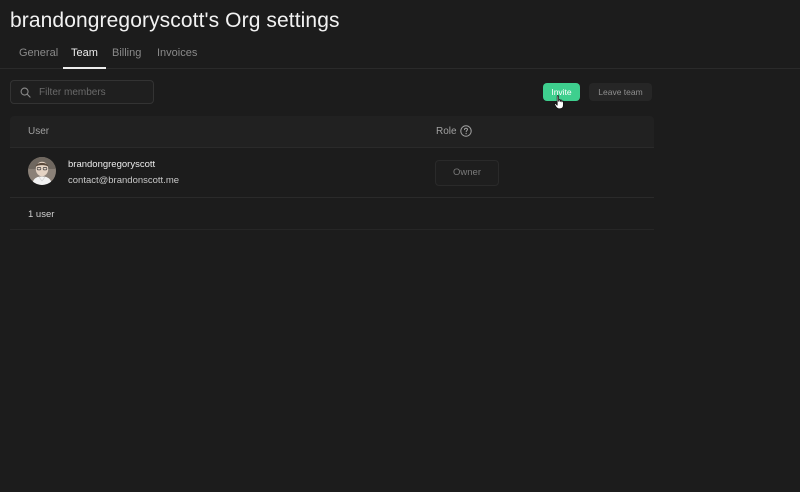 The height and width of the screenshot is (492, 800). What do you see at coordinates (559, 102) in the screenshot?
I see `hand-pointer-icon` at bounding box center [559, 102].